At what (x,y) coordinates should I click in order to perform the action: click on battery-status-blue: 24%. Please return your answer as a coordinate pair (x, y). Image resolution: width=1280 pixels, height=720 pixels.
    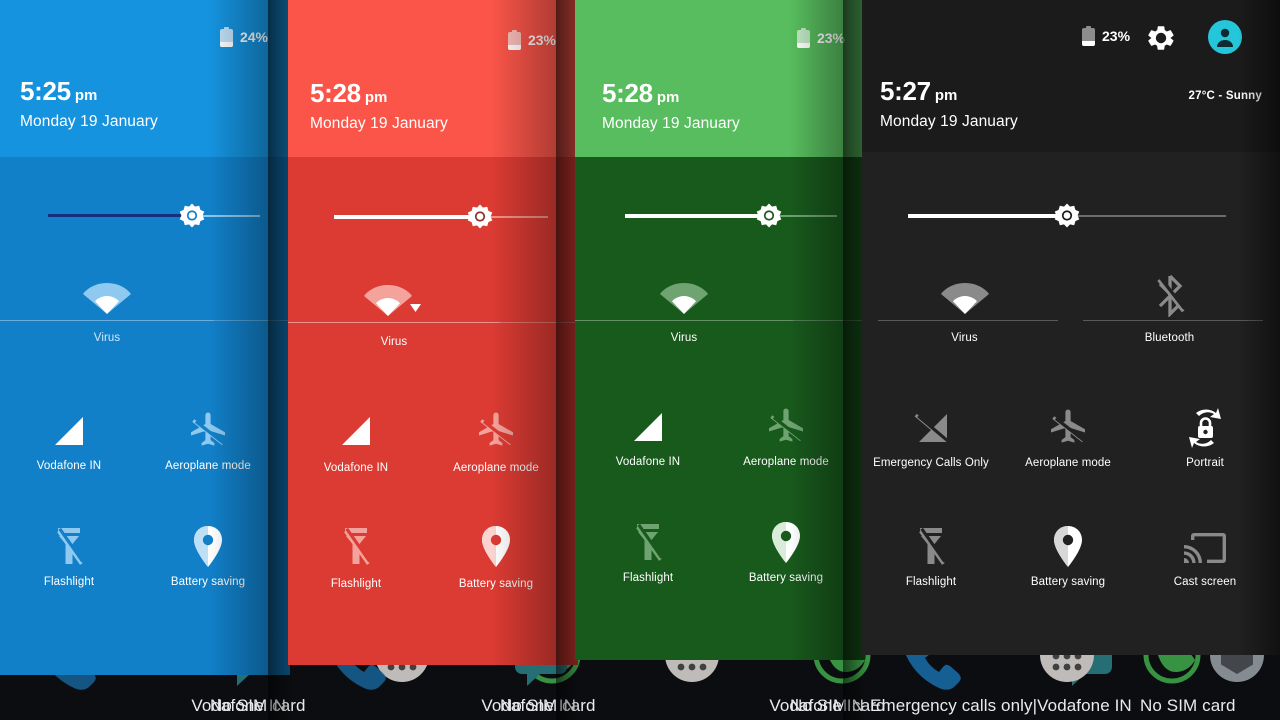
    Looking at the image, I should click on (243, 37).